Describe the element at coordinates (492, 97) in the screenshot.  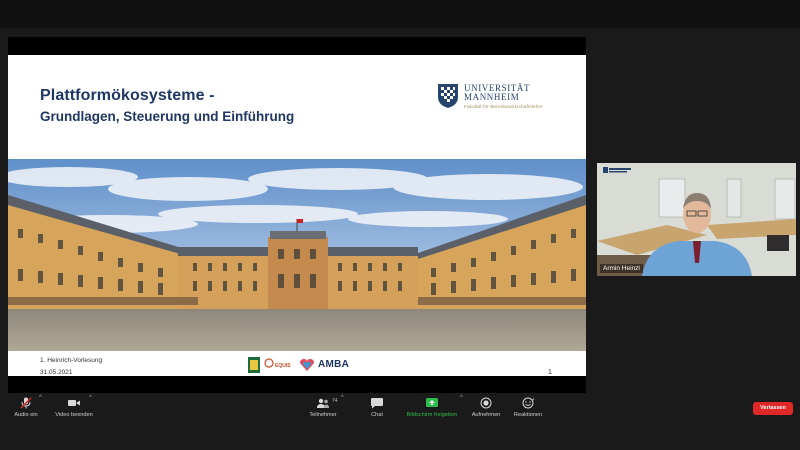
I see `logo-text-line2: MANNHEIM` at that location.